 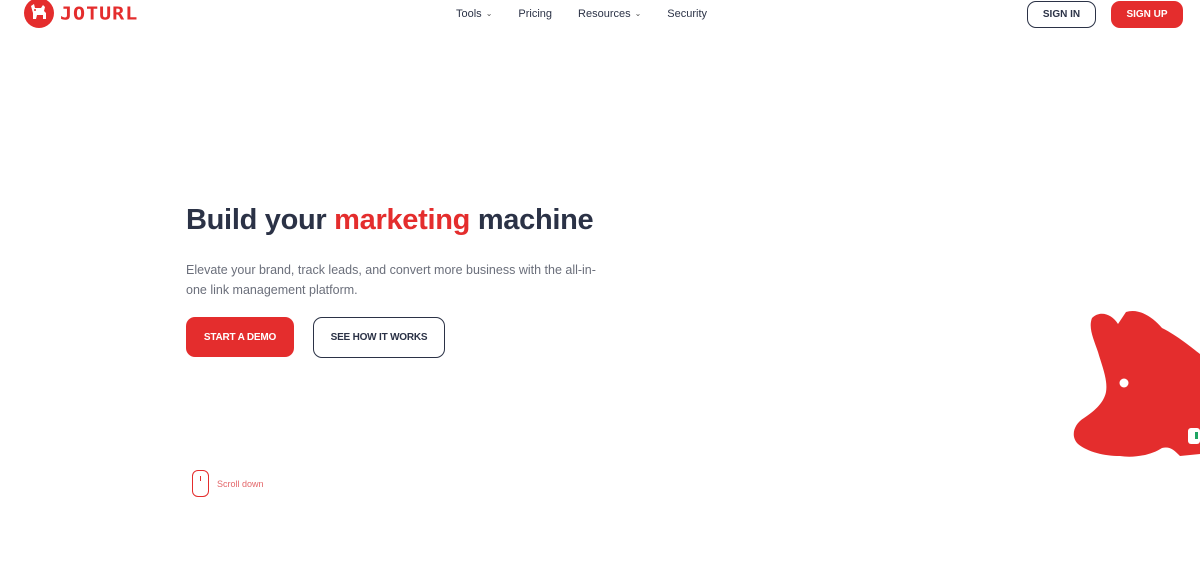 What do you see at coordinates (1147, 14) in the screenshot?
I see `sign-up-button: SIGN UP` at bounding box center [1147, 14].